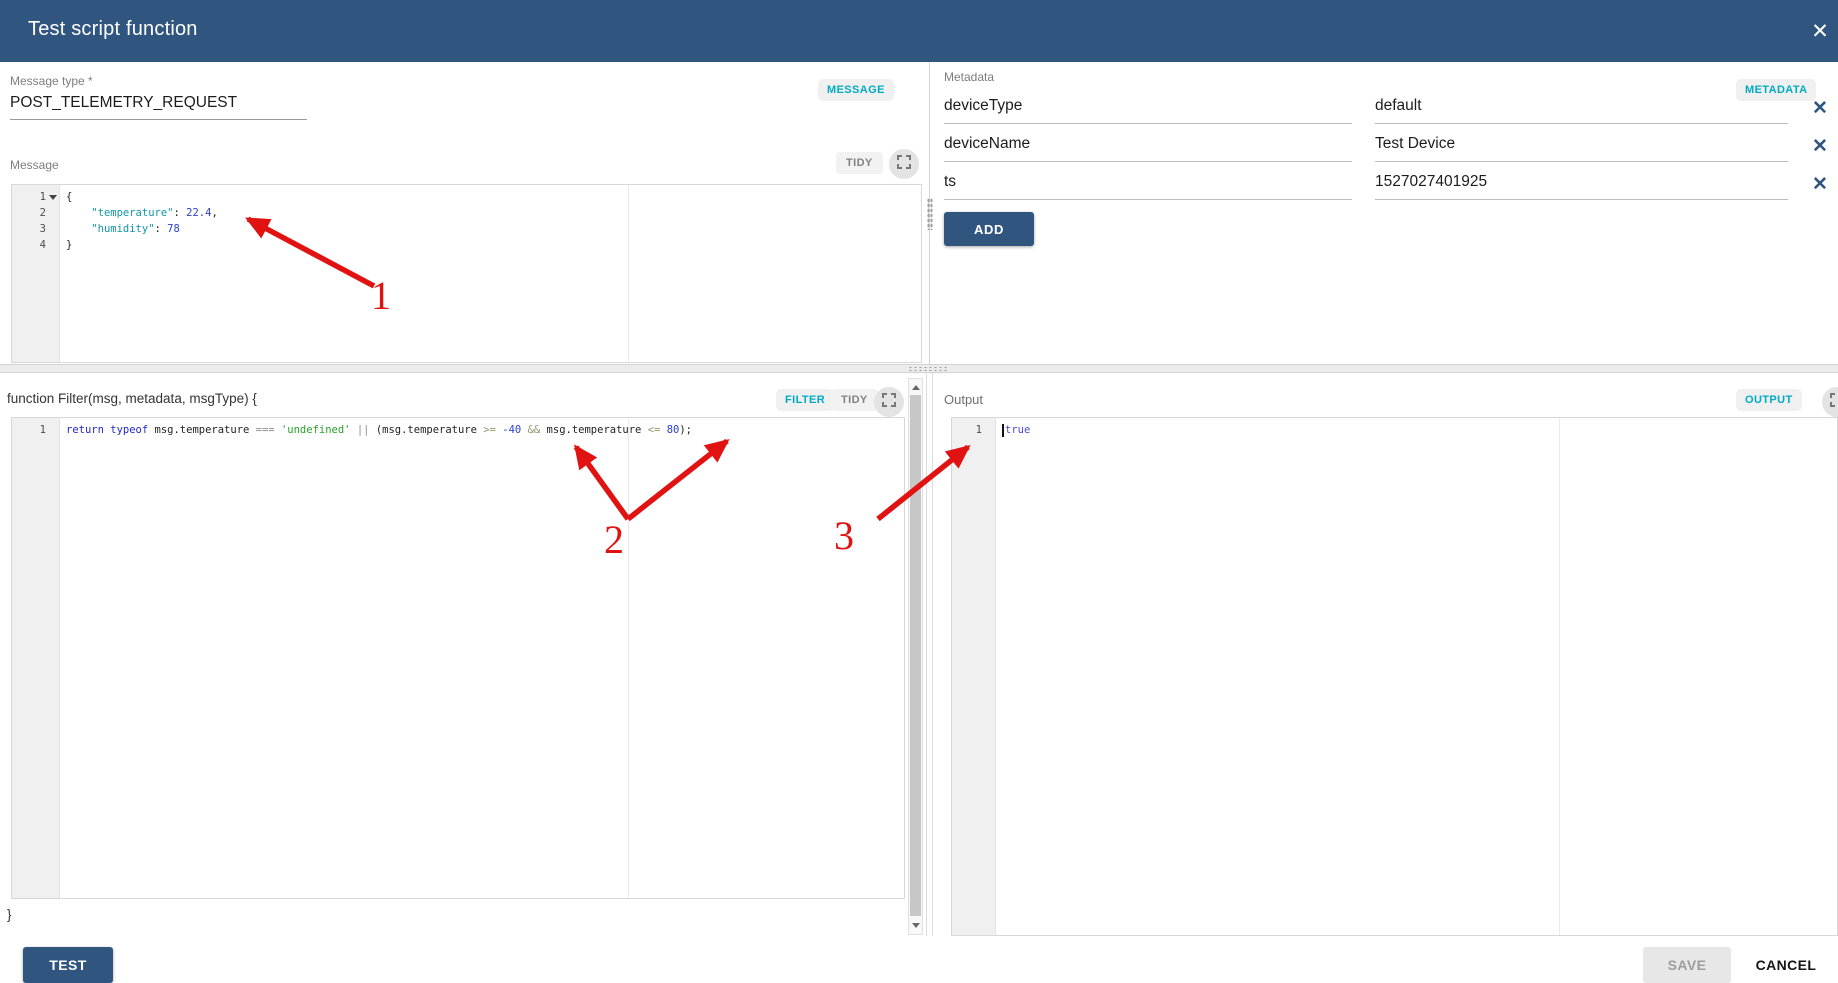 The width and height of the screenshot is (1838, 983). What do you see at coordinates (42, 213) in the screenshot?
I see `line-number: 2` at bounding box center [42, 213].